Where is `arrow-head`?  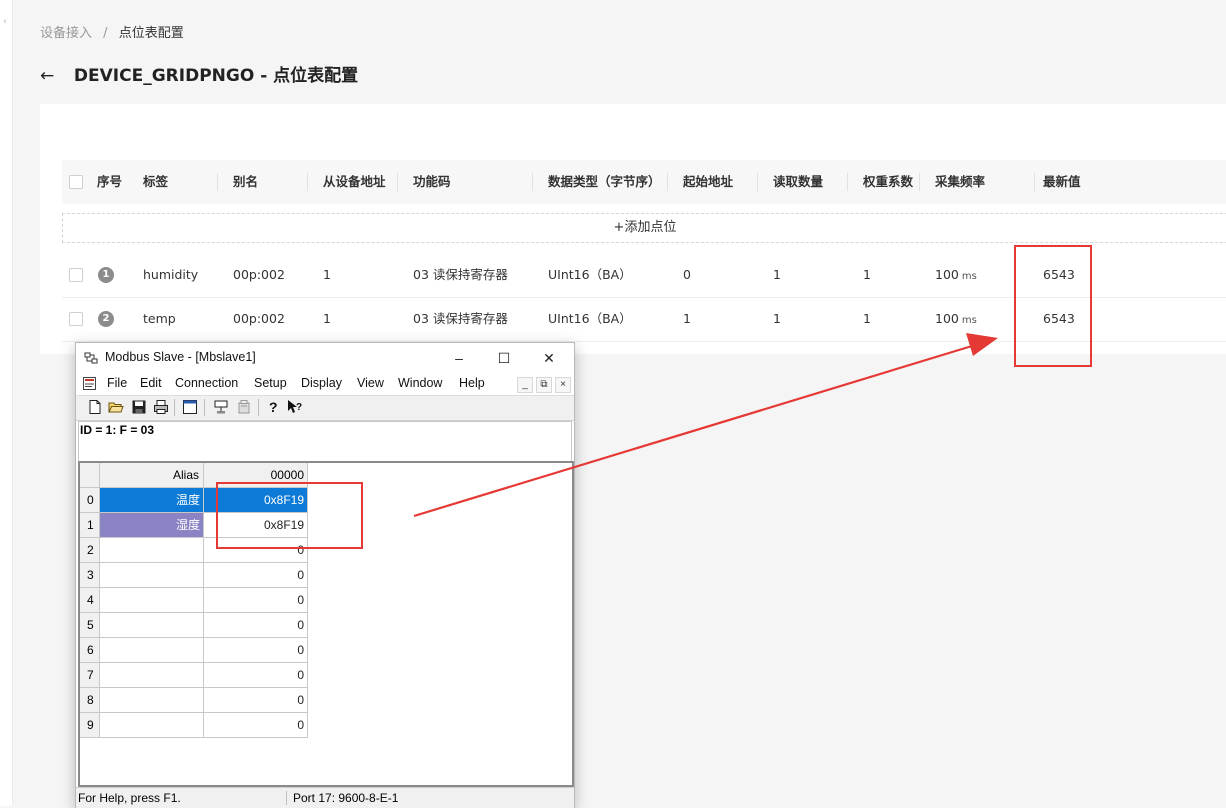 arrow-head is located at coordinates (982, 344).